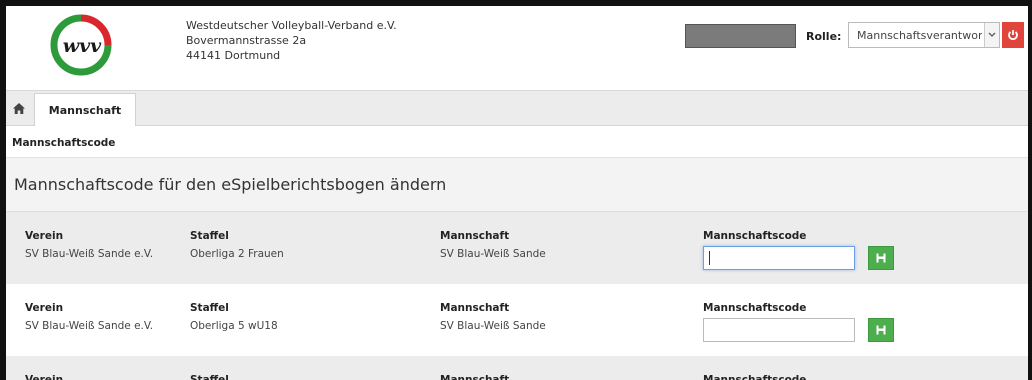 Image resolution: width=1032 pixels, height=380 pixels. What do you see at coordinates (1030, 190) in the screenshot?
I see `window-border-right` at bounding box center [1030, 190].